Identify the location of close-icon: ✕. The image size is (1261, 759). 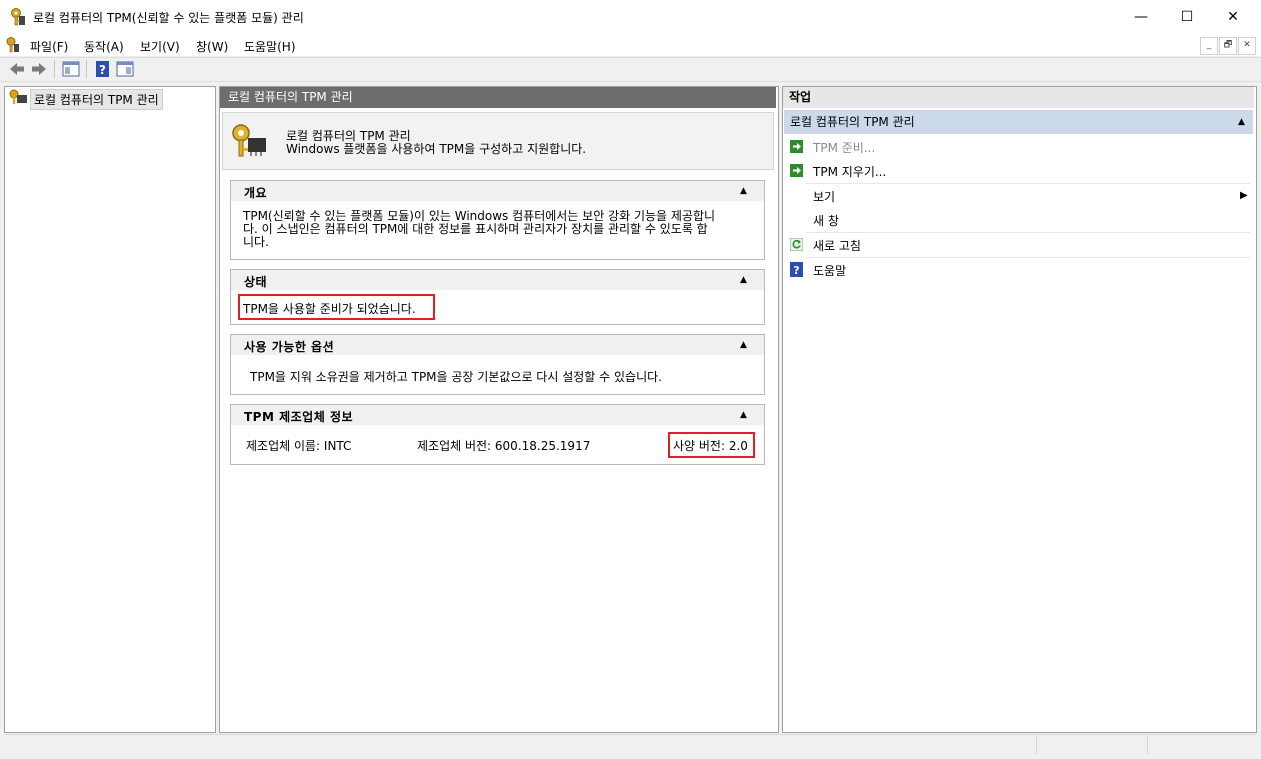
(1233, 17).